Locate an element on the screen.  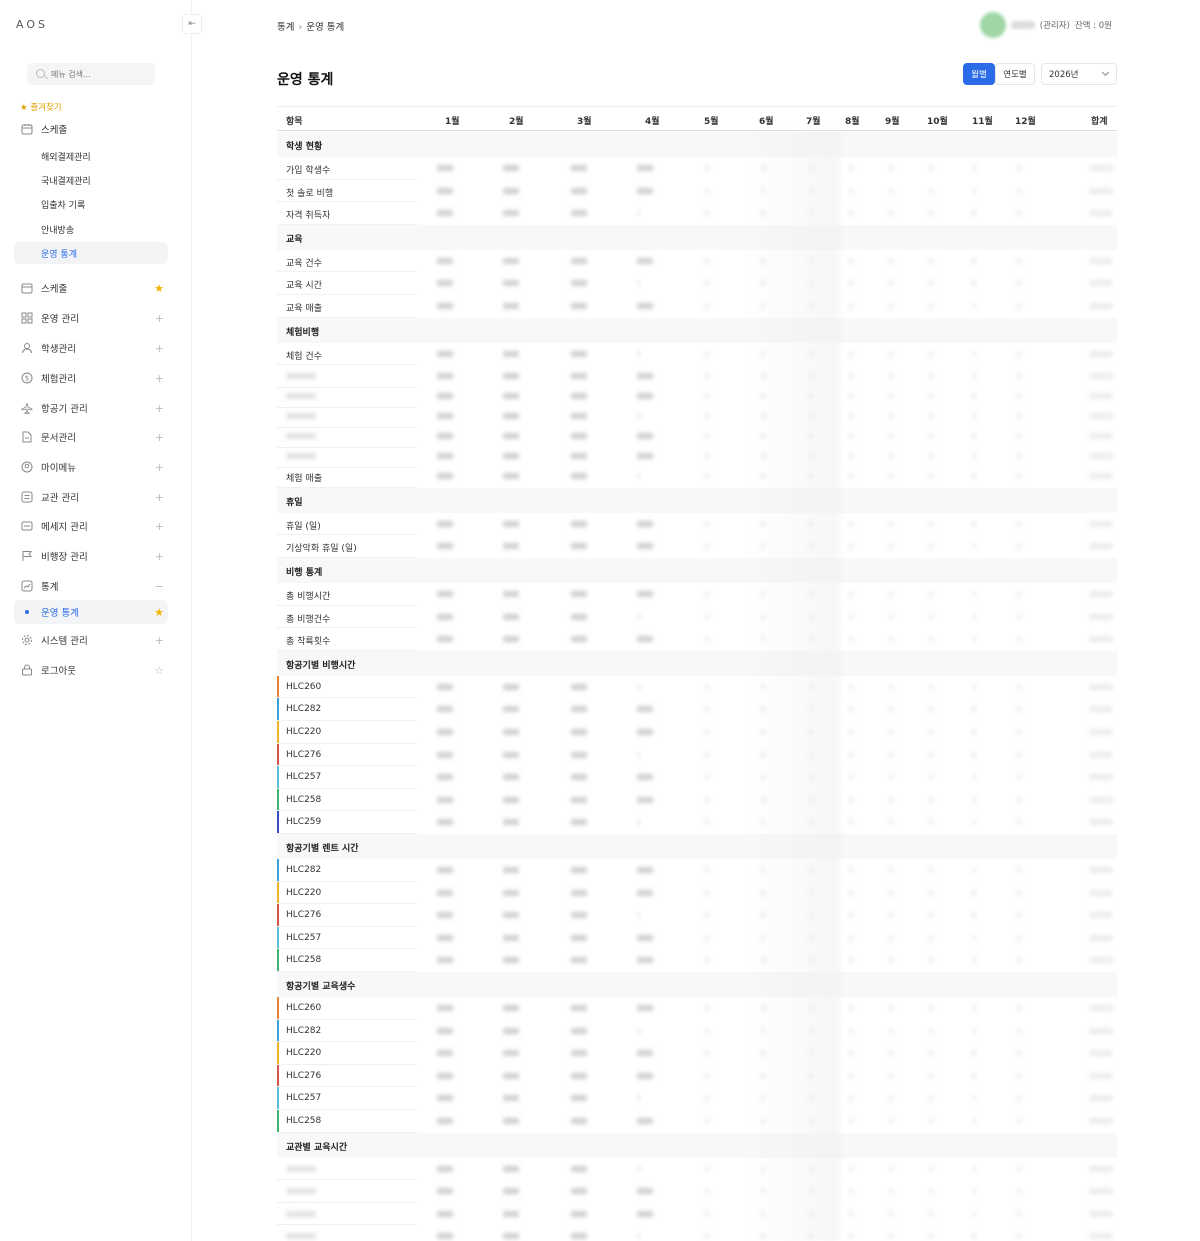
aircraft-color-bar is located at coordinates (278, 777).